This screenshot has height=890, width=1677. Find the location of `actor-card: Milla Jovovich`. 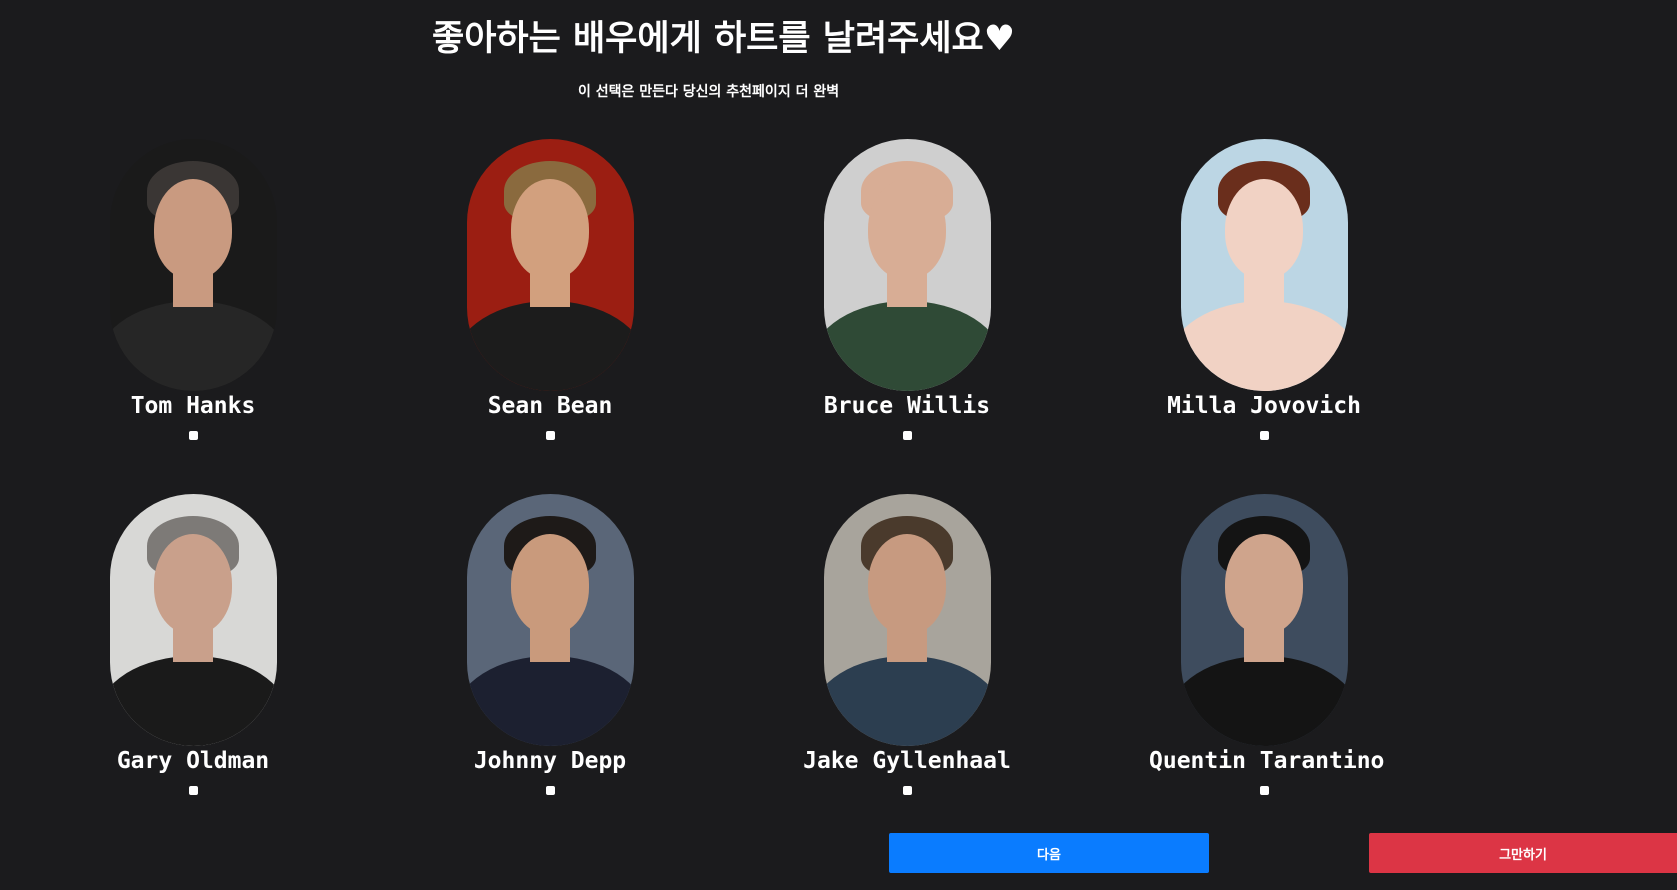

actor-card: Milla Jovovich is located at coordinates (1264, 289).